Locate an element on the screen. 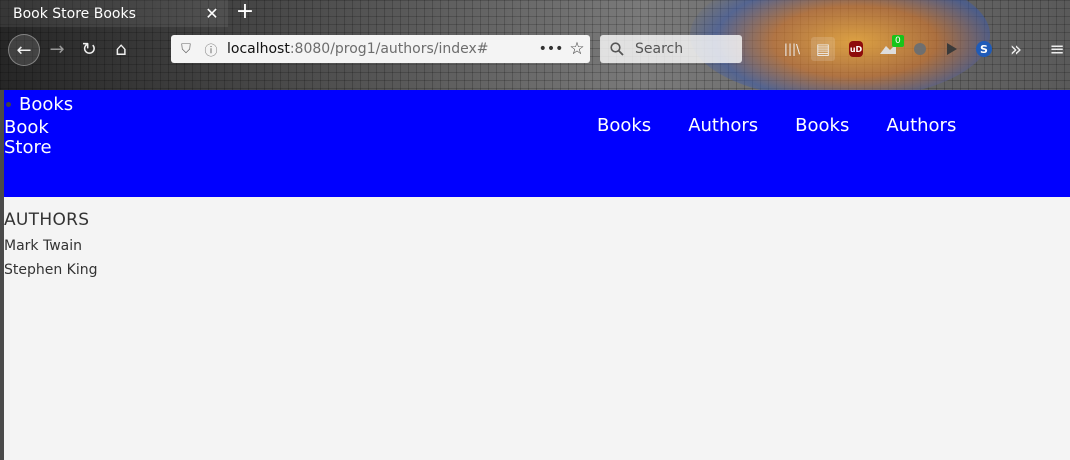  main-nav: Books Authors Books Authors is located at coordinates (795, 125).